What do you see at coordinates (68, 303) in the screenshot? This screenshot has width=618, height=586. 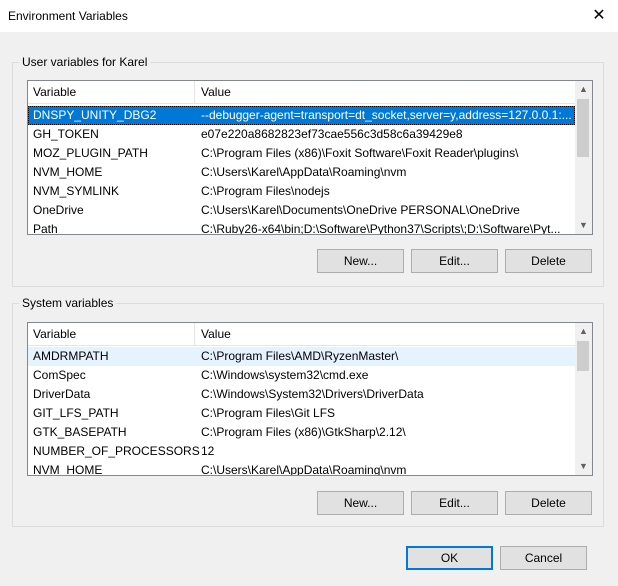 I see `system-variables-label: System variables` at bounding box center [68, 303].